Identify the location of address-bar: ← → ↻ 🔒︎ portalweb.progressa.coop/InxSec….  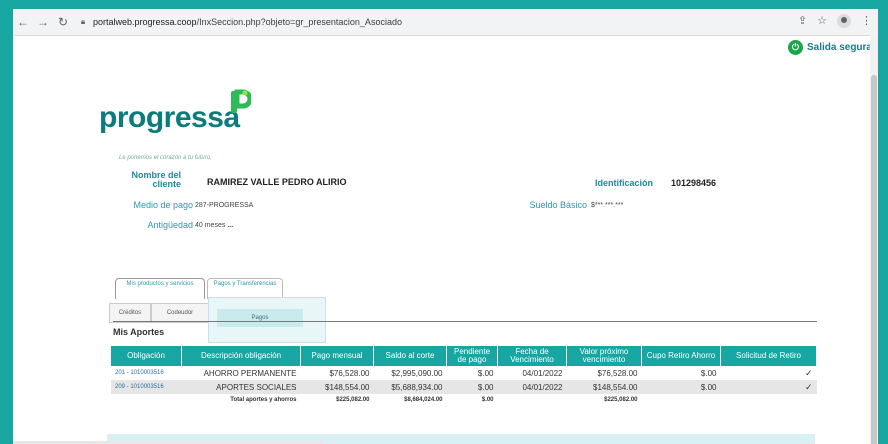
(445, 22).